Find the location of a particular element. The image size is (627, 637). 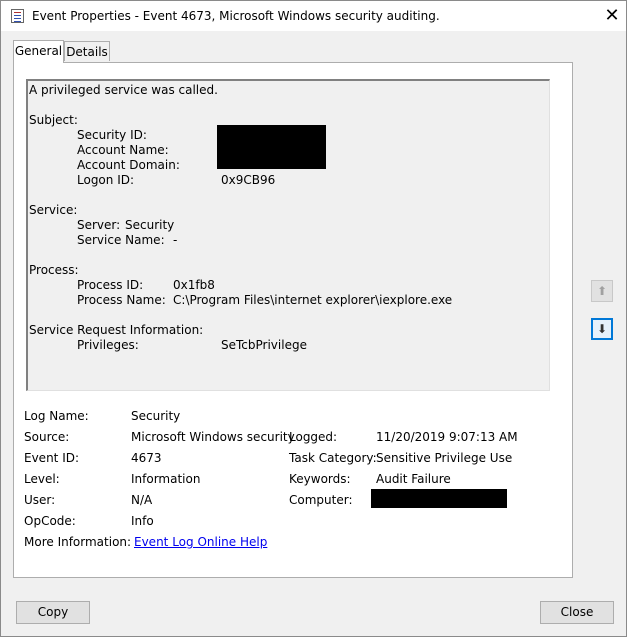

service-name-value: - is located at coordinates (175, 240).